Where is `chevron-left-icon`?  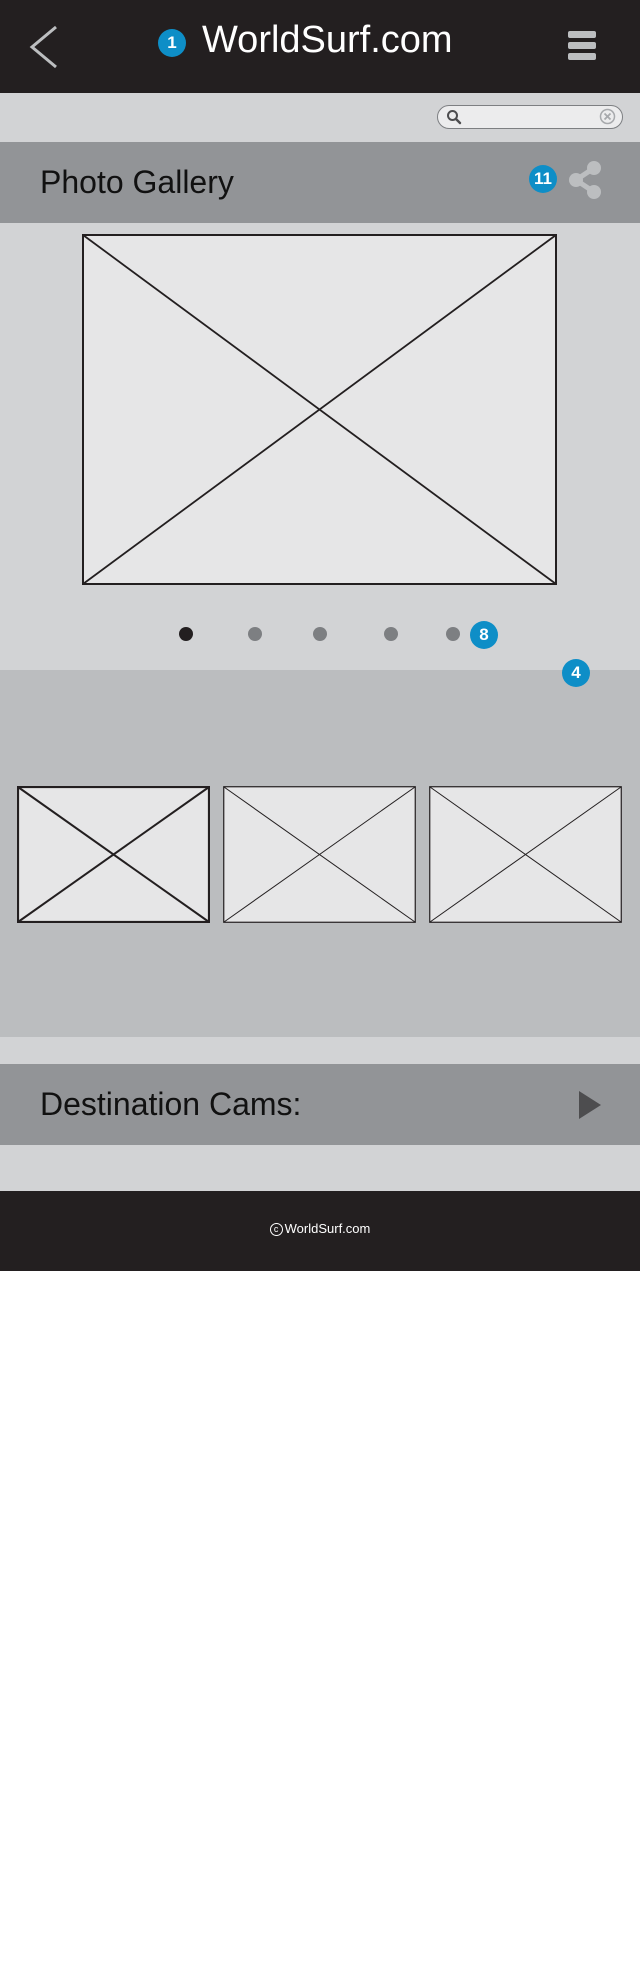 chevron-left-icon is located at coordinates (43, 47).